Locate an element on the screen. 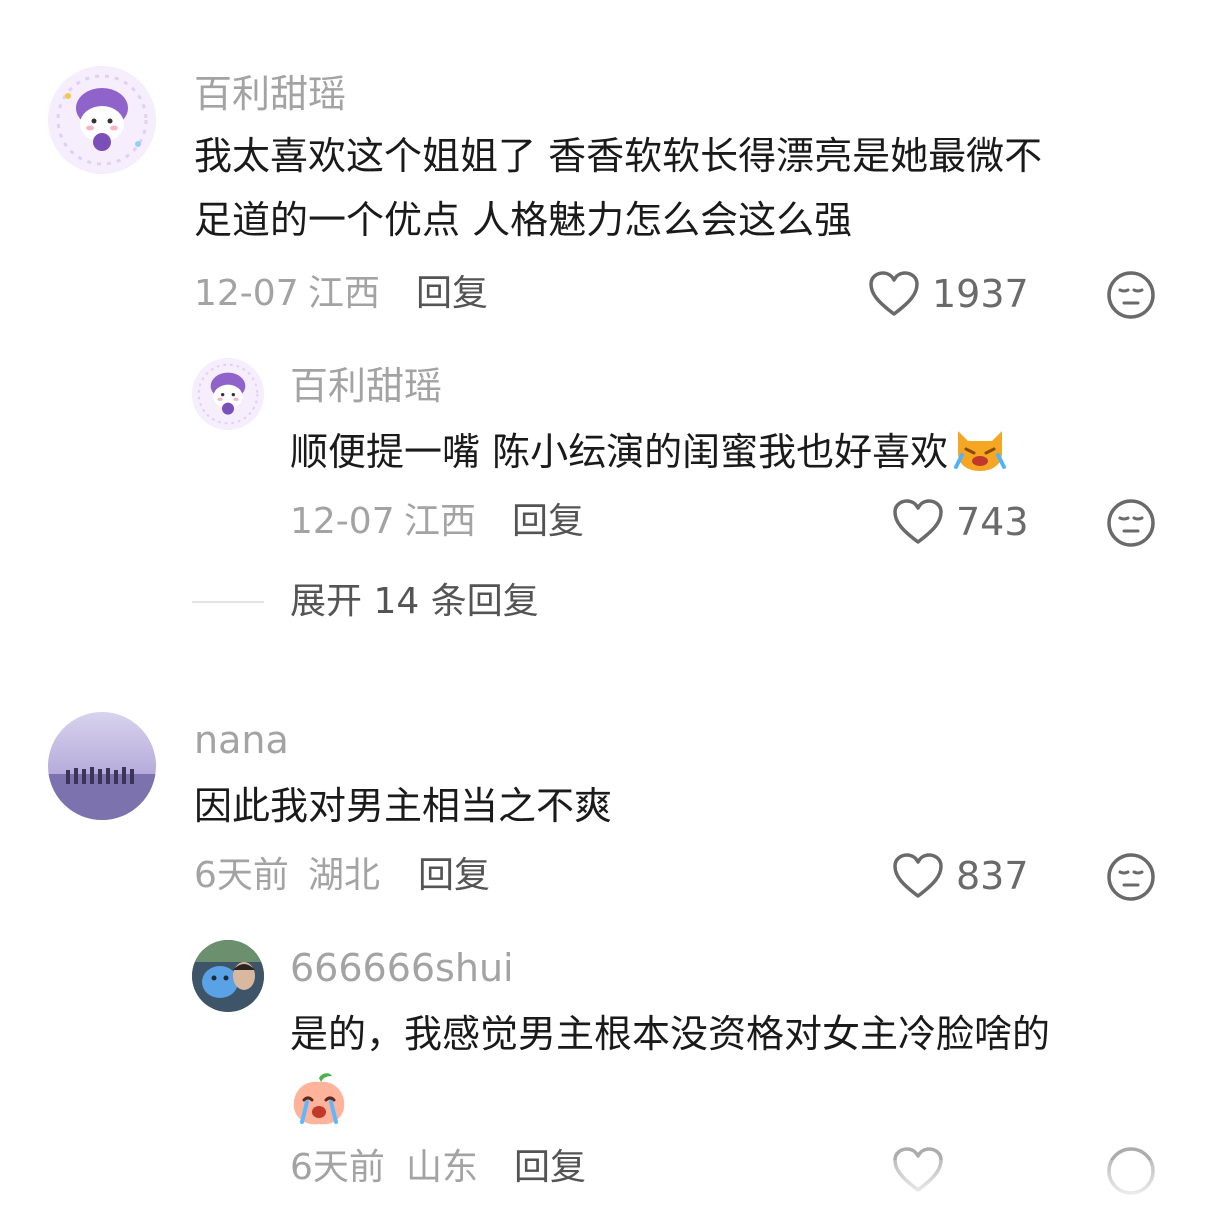  comment-text-line: 顺便提一嘴 陈小纭演的闺蜜我也好喜欢 is located at coordinates (619, 452).